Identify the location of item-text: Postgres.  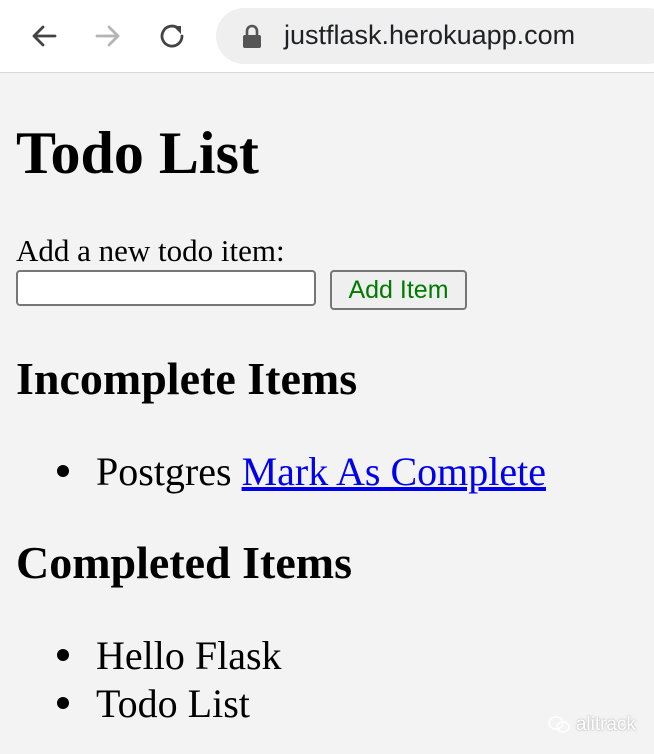
(164, 471).